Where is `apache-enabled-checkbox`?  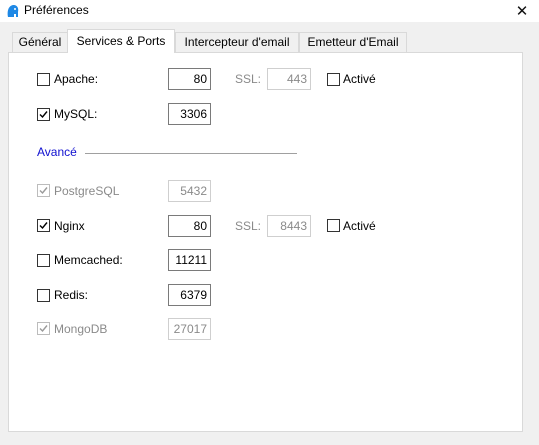
apache-enabled-checkbox is located at coordinates (333, 79).